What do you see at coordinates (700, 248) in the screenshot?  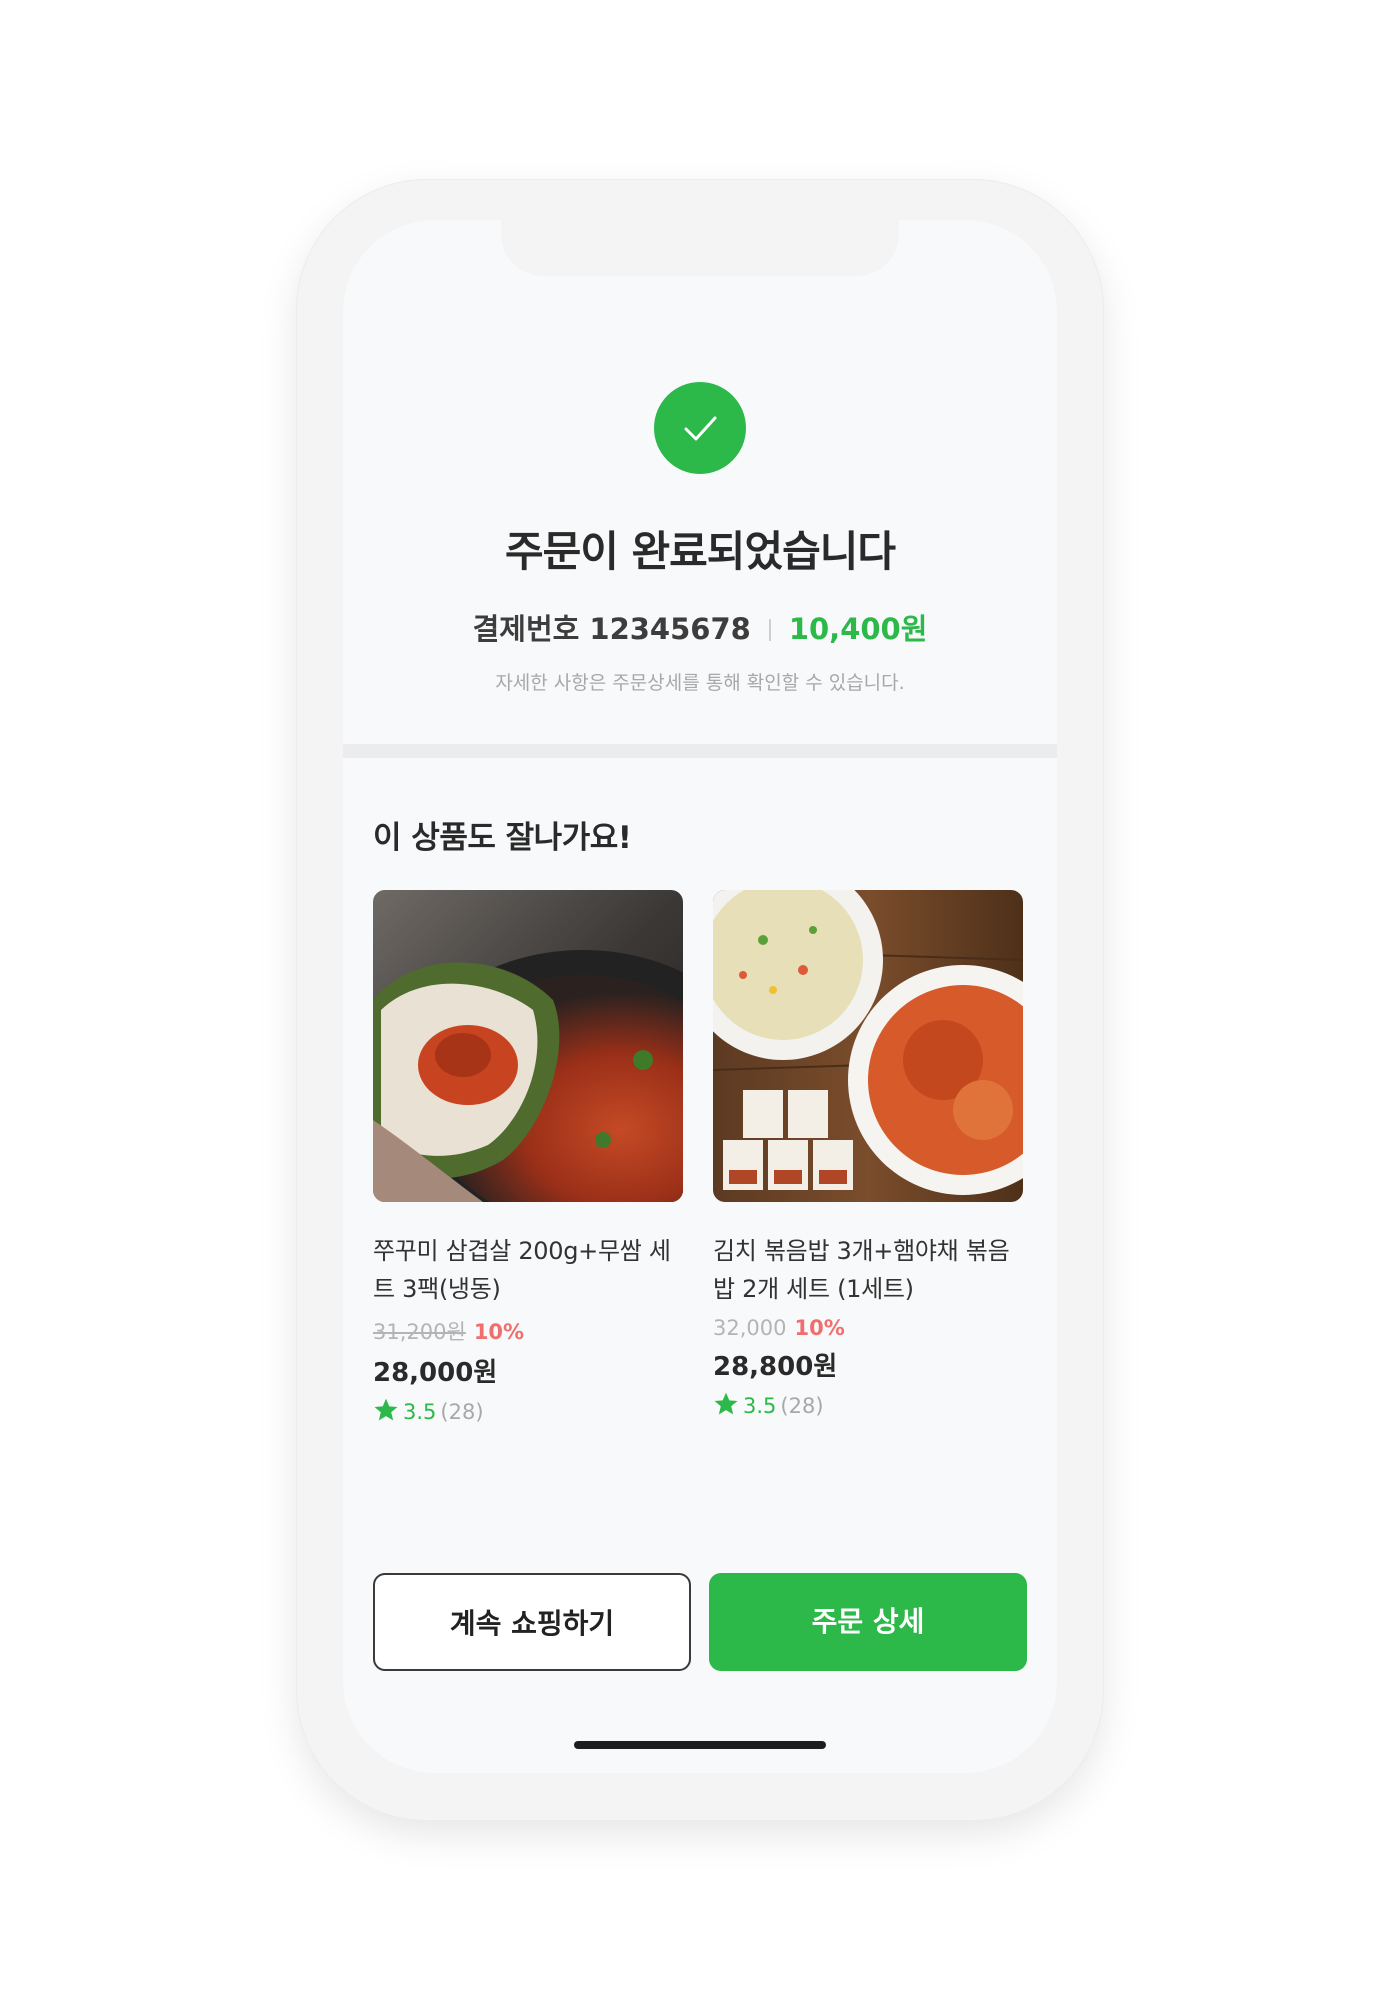 I see `phone-notch` at bounding box center [700, 248].